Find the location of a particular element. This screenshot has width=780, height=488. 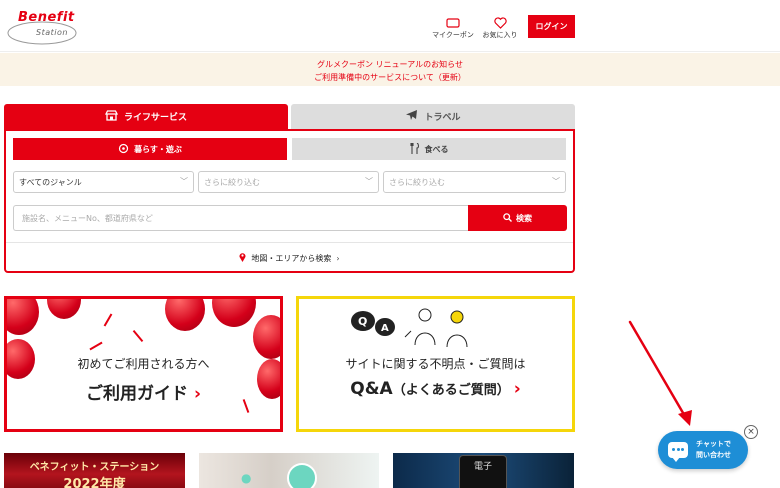

search-button: 検索 is located at coordinates (517, 218).